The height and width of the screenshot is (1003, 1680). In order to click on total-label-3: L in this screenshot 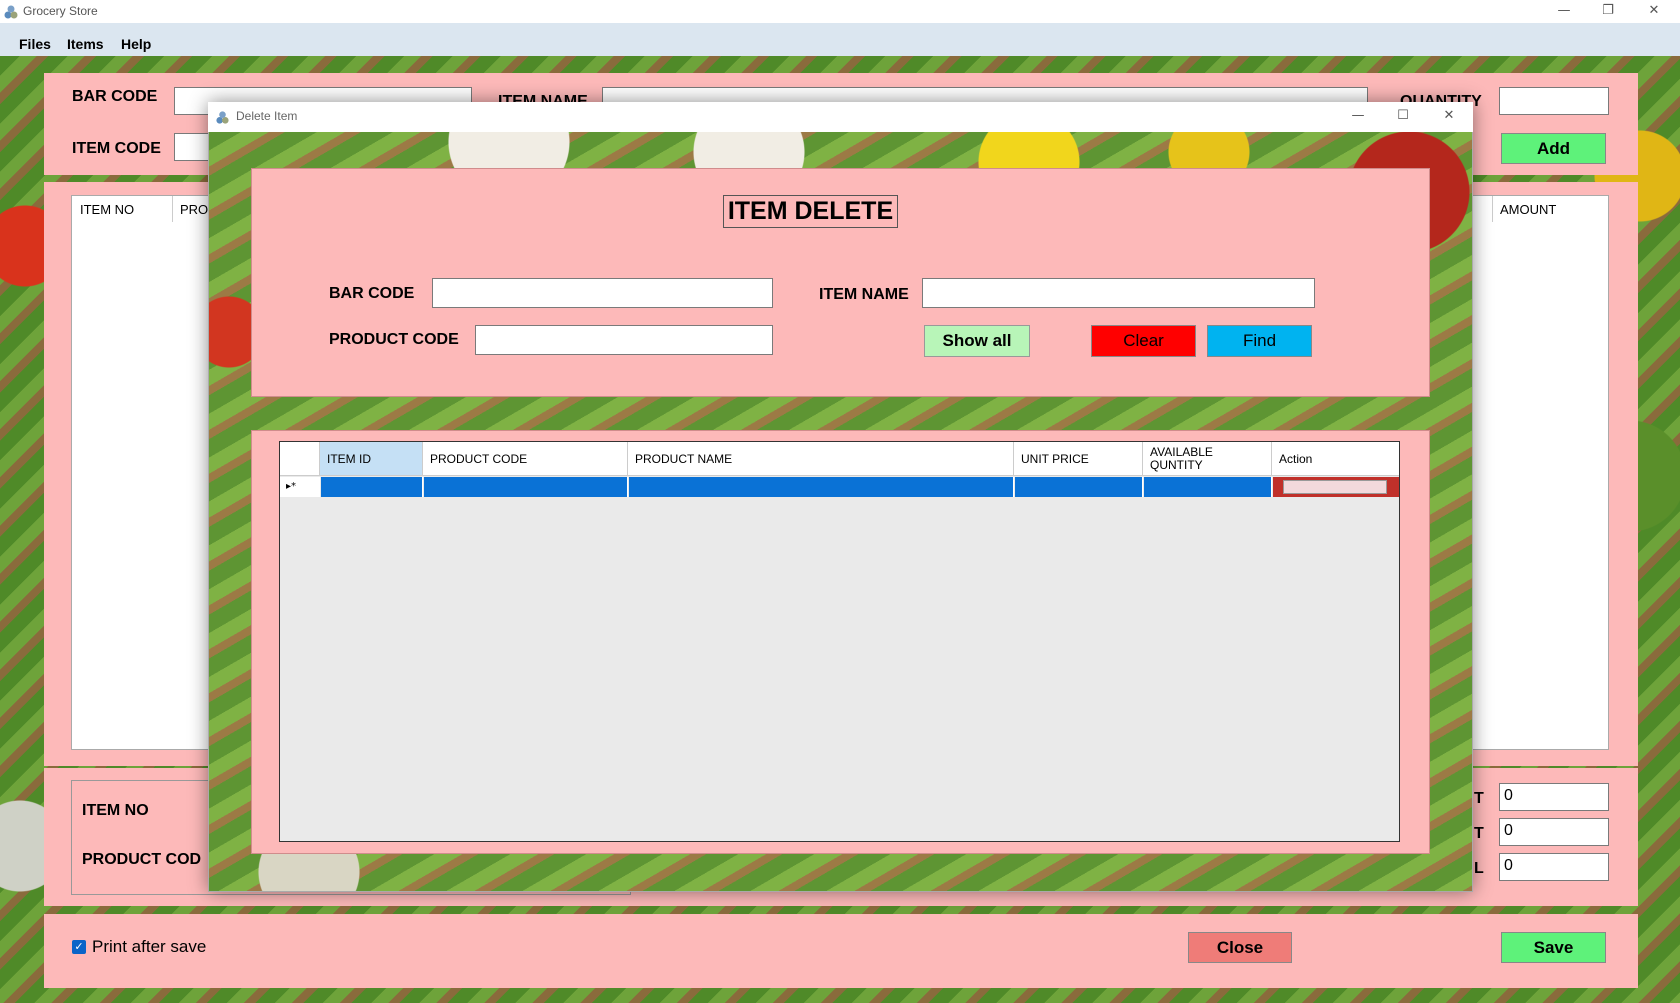, I will do `click(1479, 868)`.